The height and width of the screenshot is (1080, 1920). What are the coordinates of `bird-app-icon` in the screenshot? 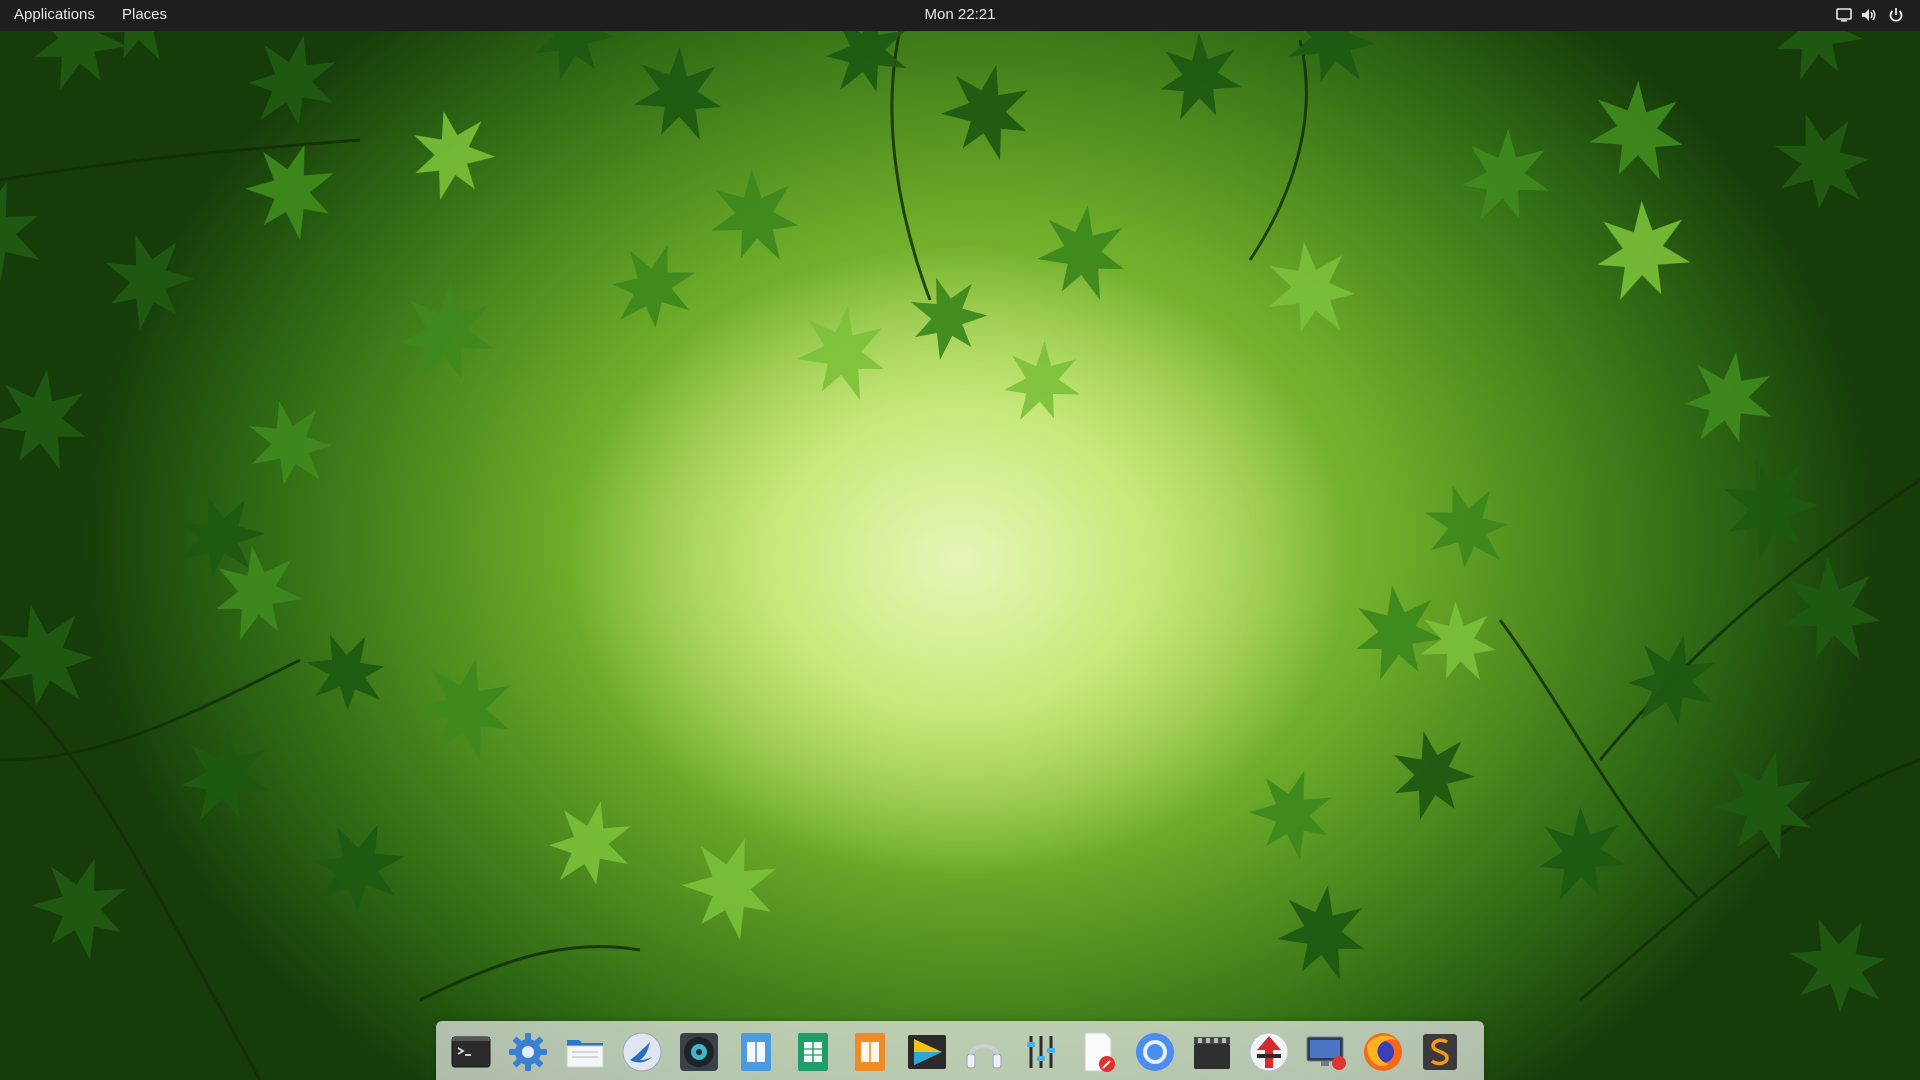 It's located at (642, 1052).